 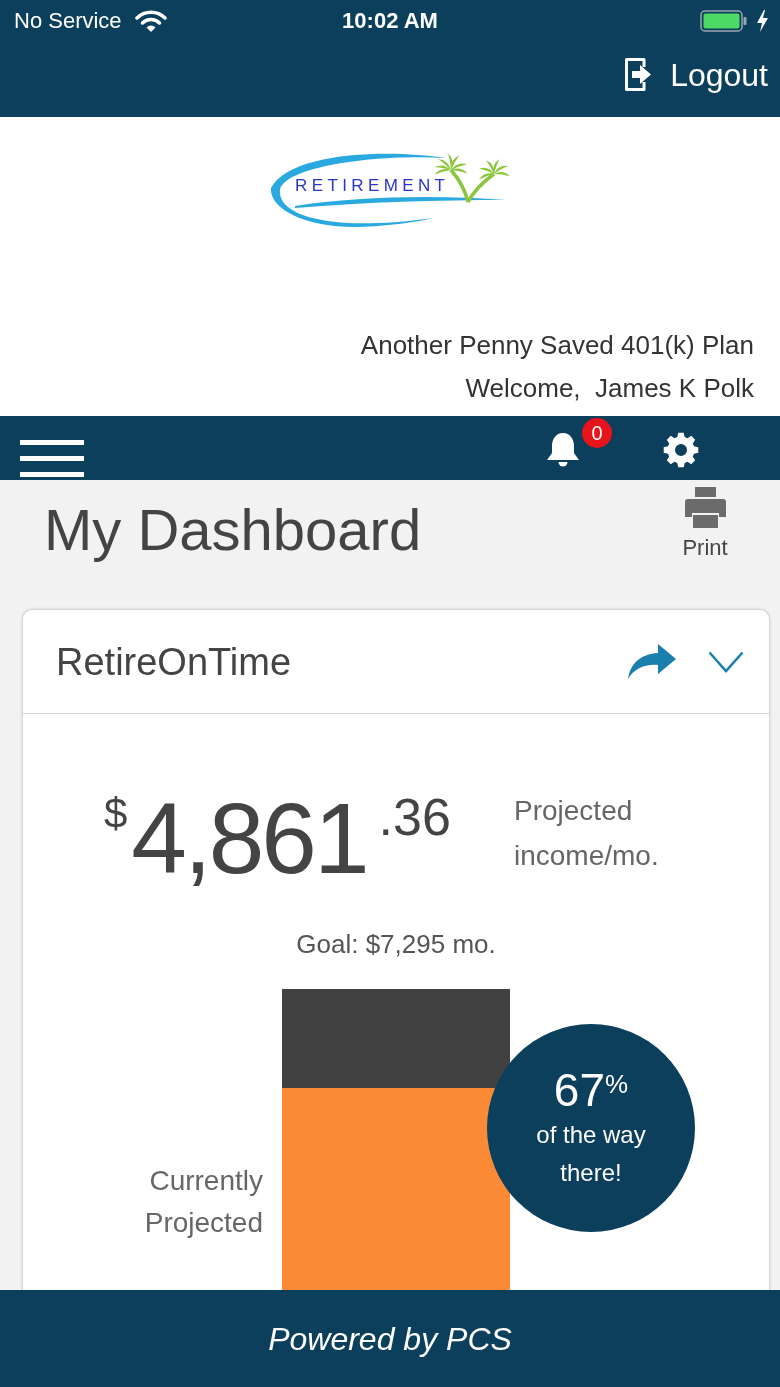 I want to click on menu-button, so click(x=52, y=458).